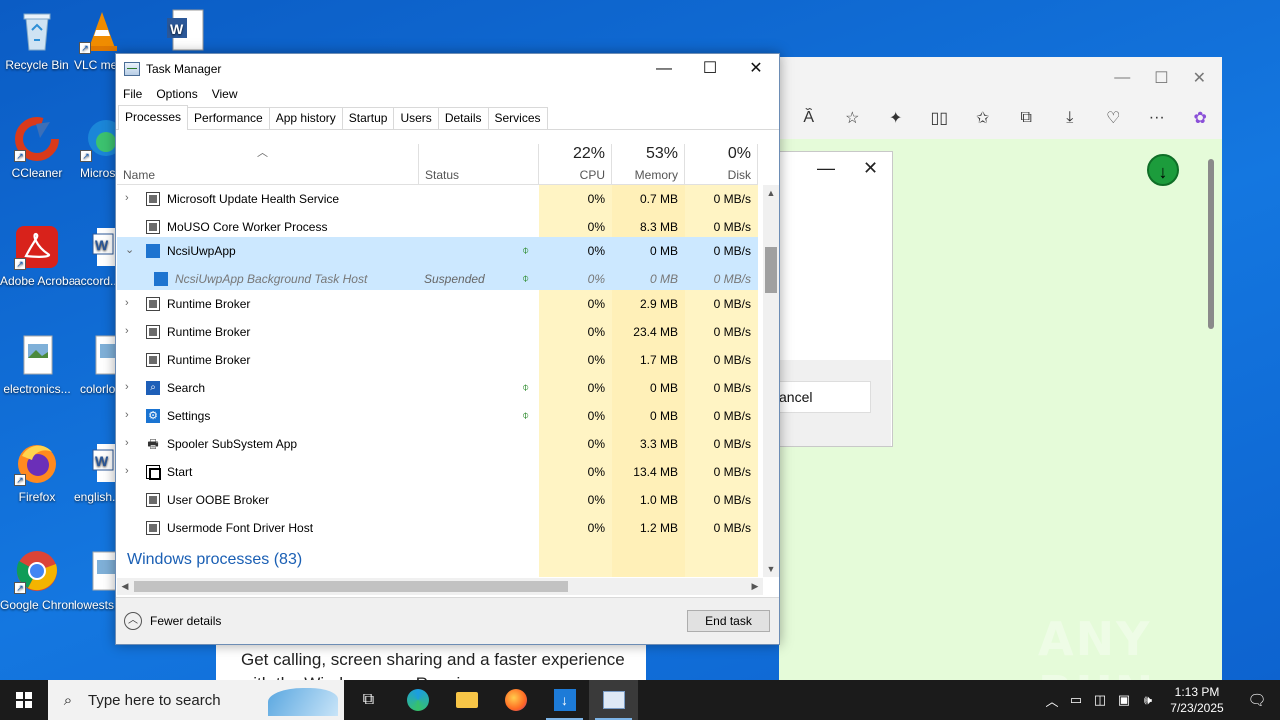 The height and width of the screenshot is (720, 1280). What do you see at coordinates (940, 118) in the screenshot?
I see `split-screen-icon: ▯▯` at bounding box center [940, 118].